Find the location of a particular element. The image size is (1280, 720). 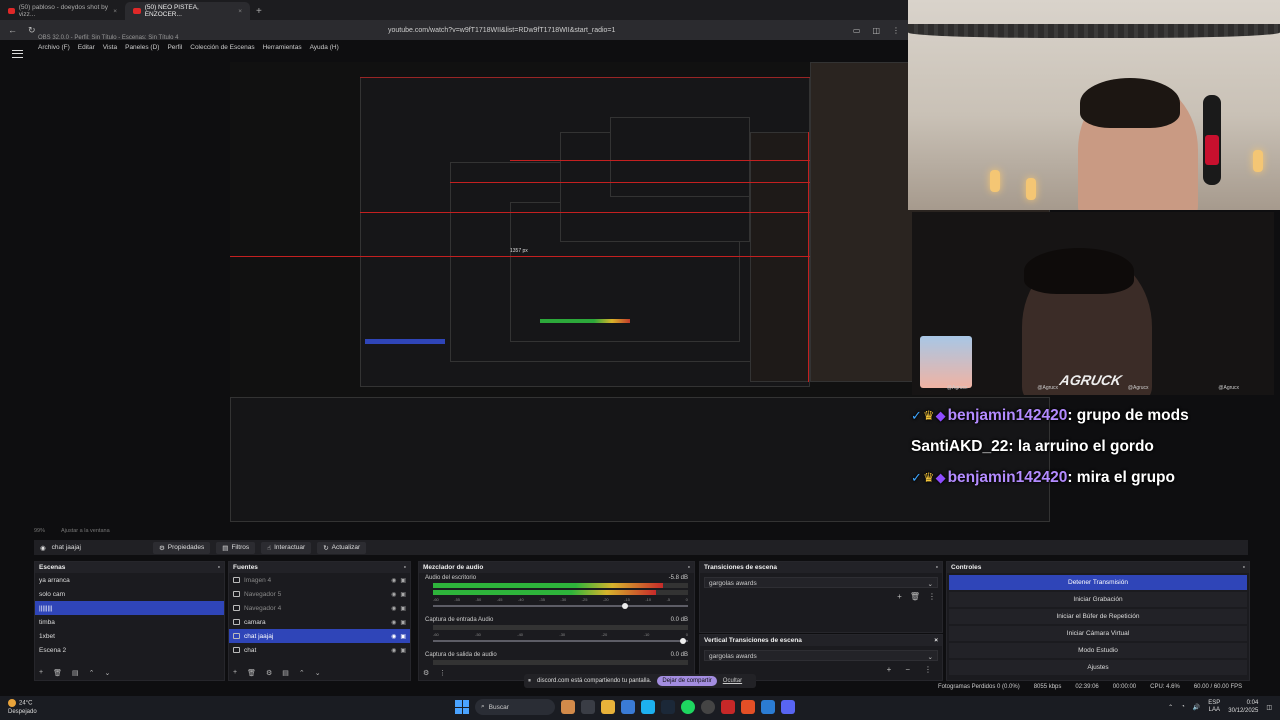

minus-icon: − is located at coordinates (907, 669).